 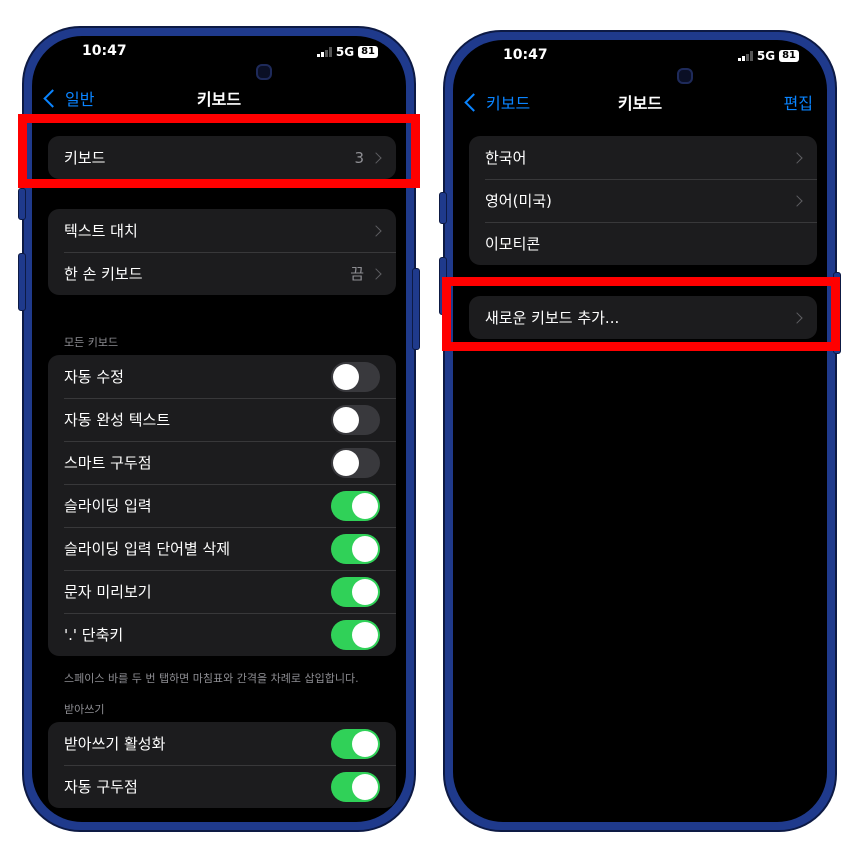 What do you see at coordinates (798, 102) in the screenshot?
I see `edit-button: 편집` at bounding box center [798, 102].